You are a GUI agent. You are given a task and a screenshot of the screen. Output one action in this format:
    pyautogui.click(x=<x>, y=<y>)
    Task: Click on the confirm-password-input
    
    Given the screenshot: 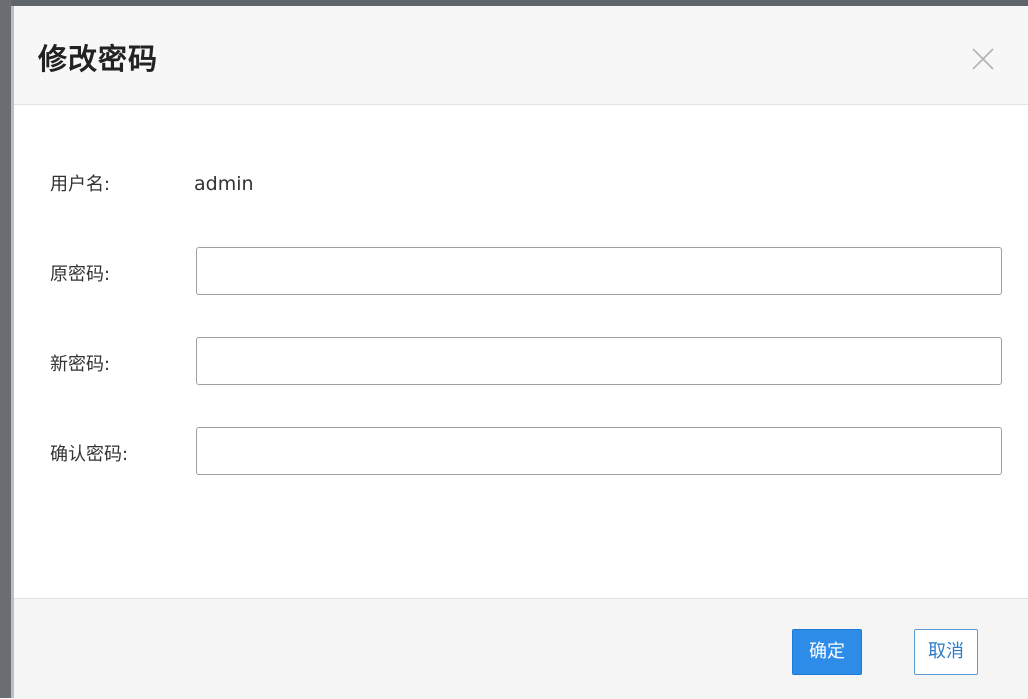 What is the action you would take?
    pyautogui.click(x=599, y=451)
    